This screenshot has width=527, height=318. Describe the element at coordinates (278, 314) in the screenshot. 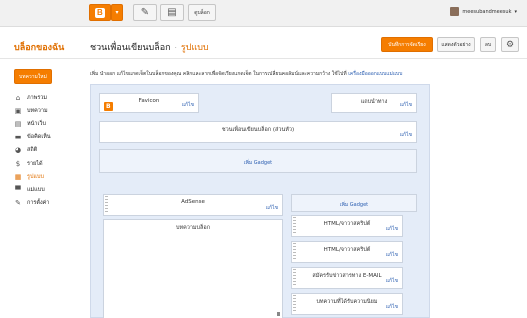

I see `resize-handle` at that location.